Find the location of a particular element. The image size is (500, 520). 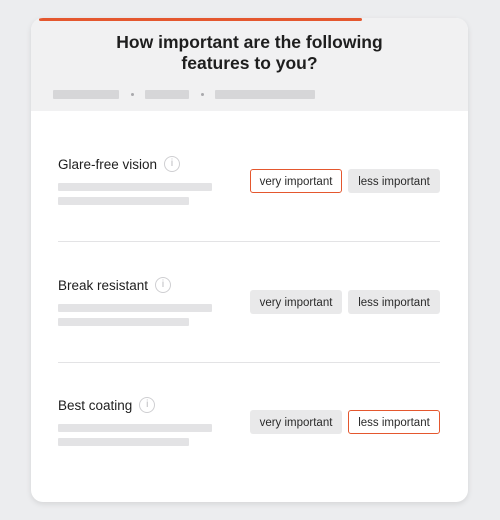

feature-label-text: Glare-free vision is located at coordinates (108, 164).